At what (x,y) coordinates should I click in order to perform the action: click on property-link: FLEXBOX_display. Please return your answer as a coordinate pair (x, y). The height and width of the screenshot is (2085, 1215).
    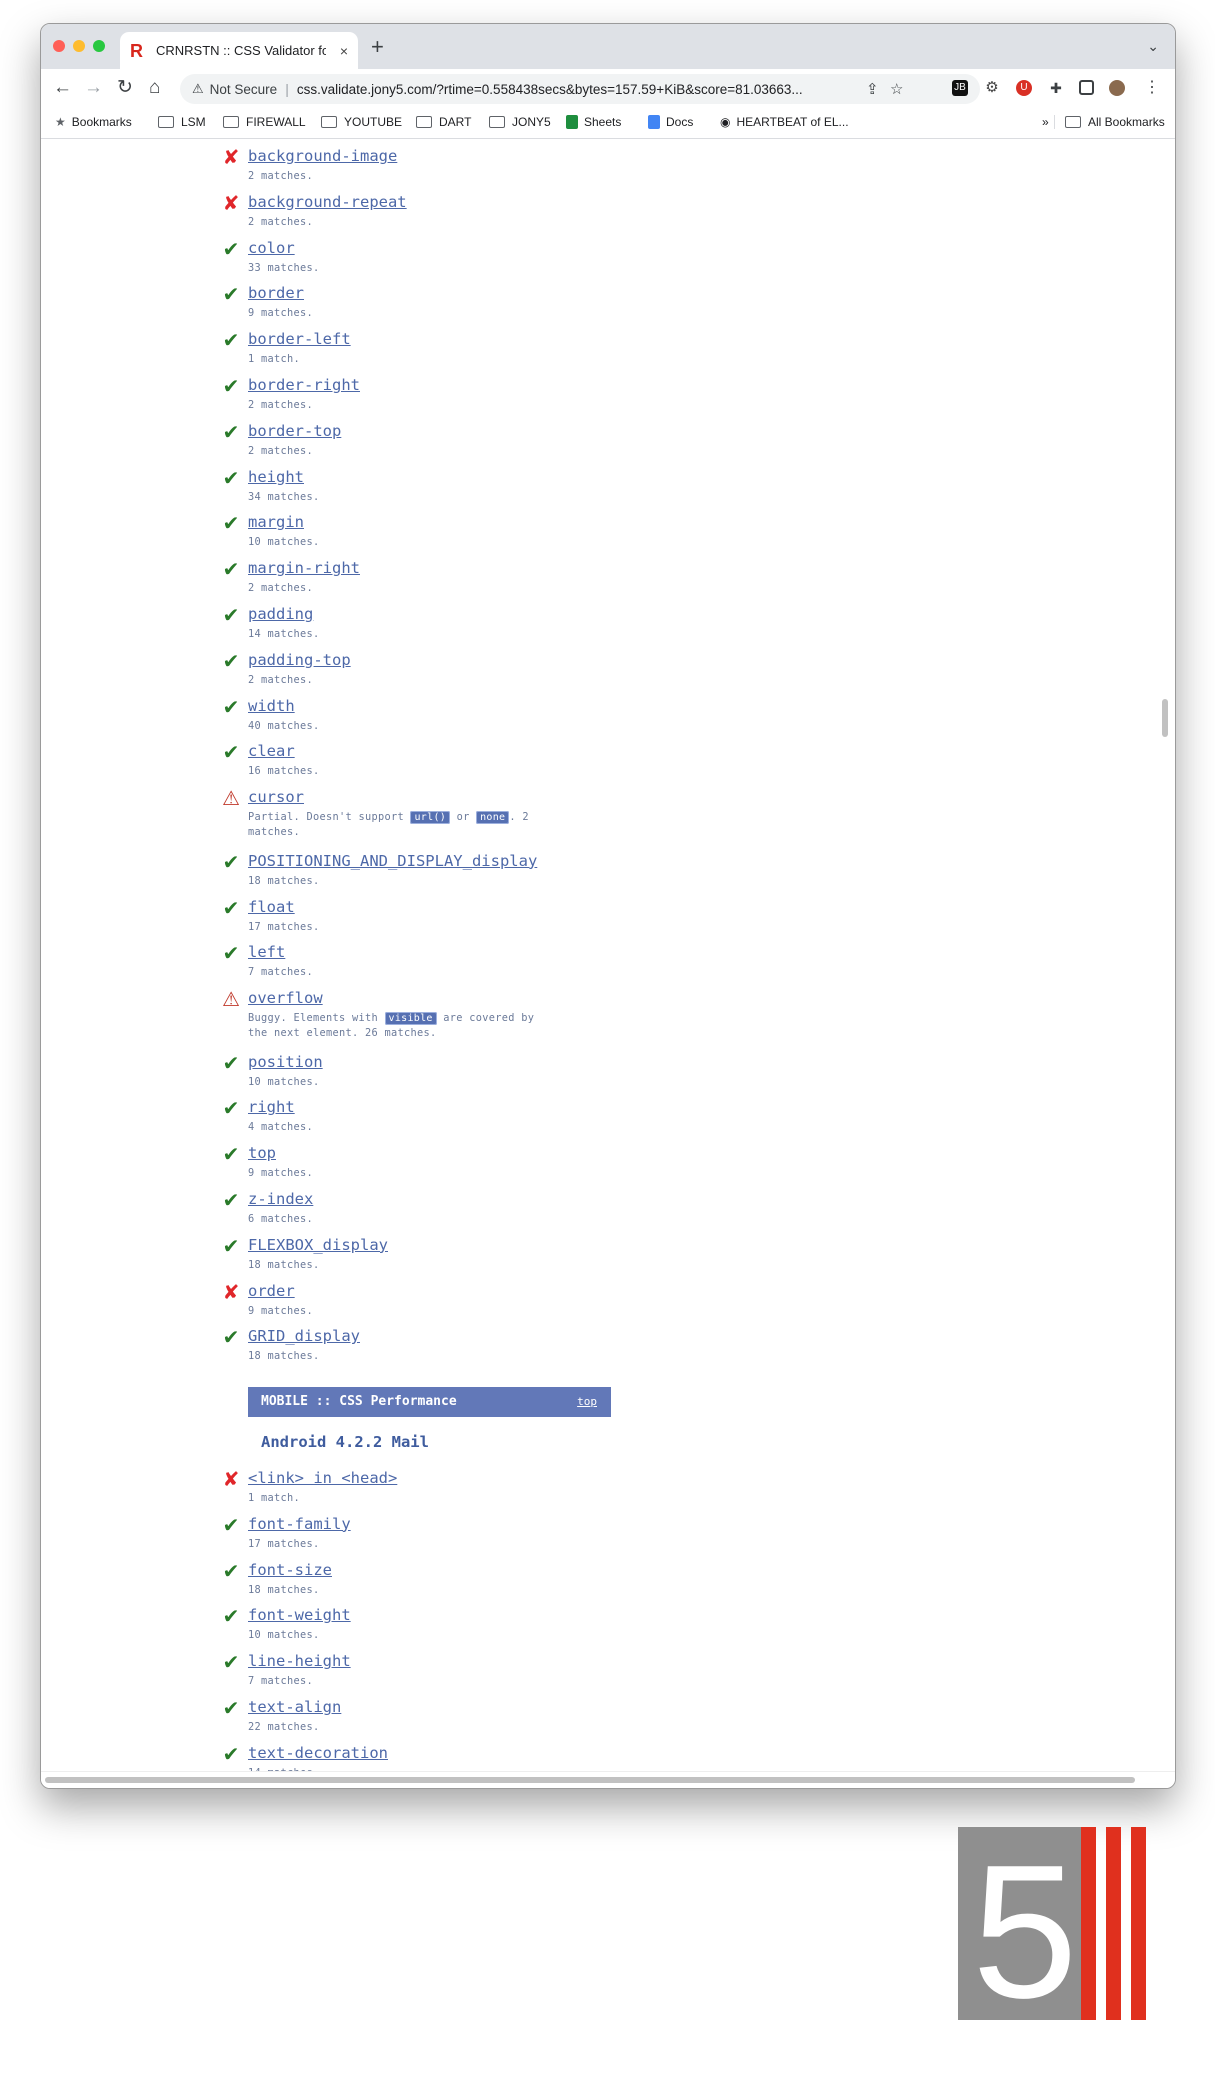
    Looking at the image, I should click on (318, 1245).